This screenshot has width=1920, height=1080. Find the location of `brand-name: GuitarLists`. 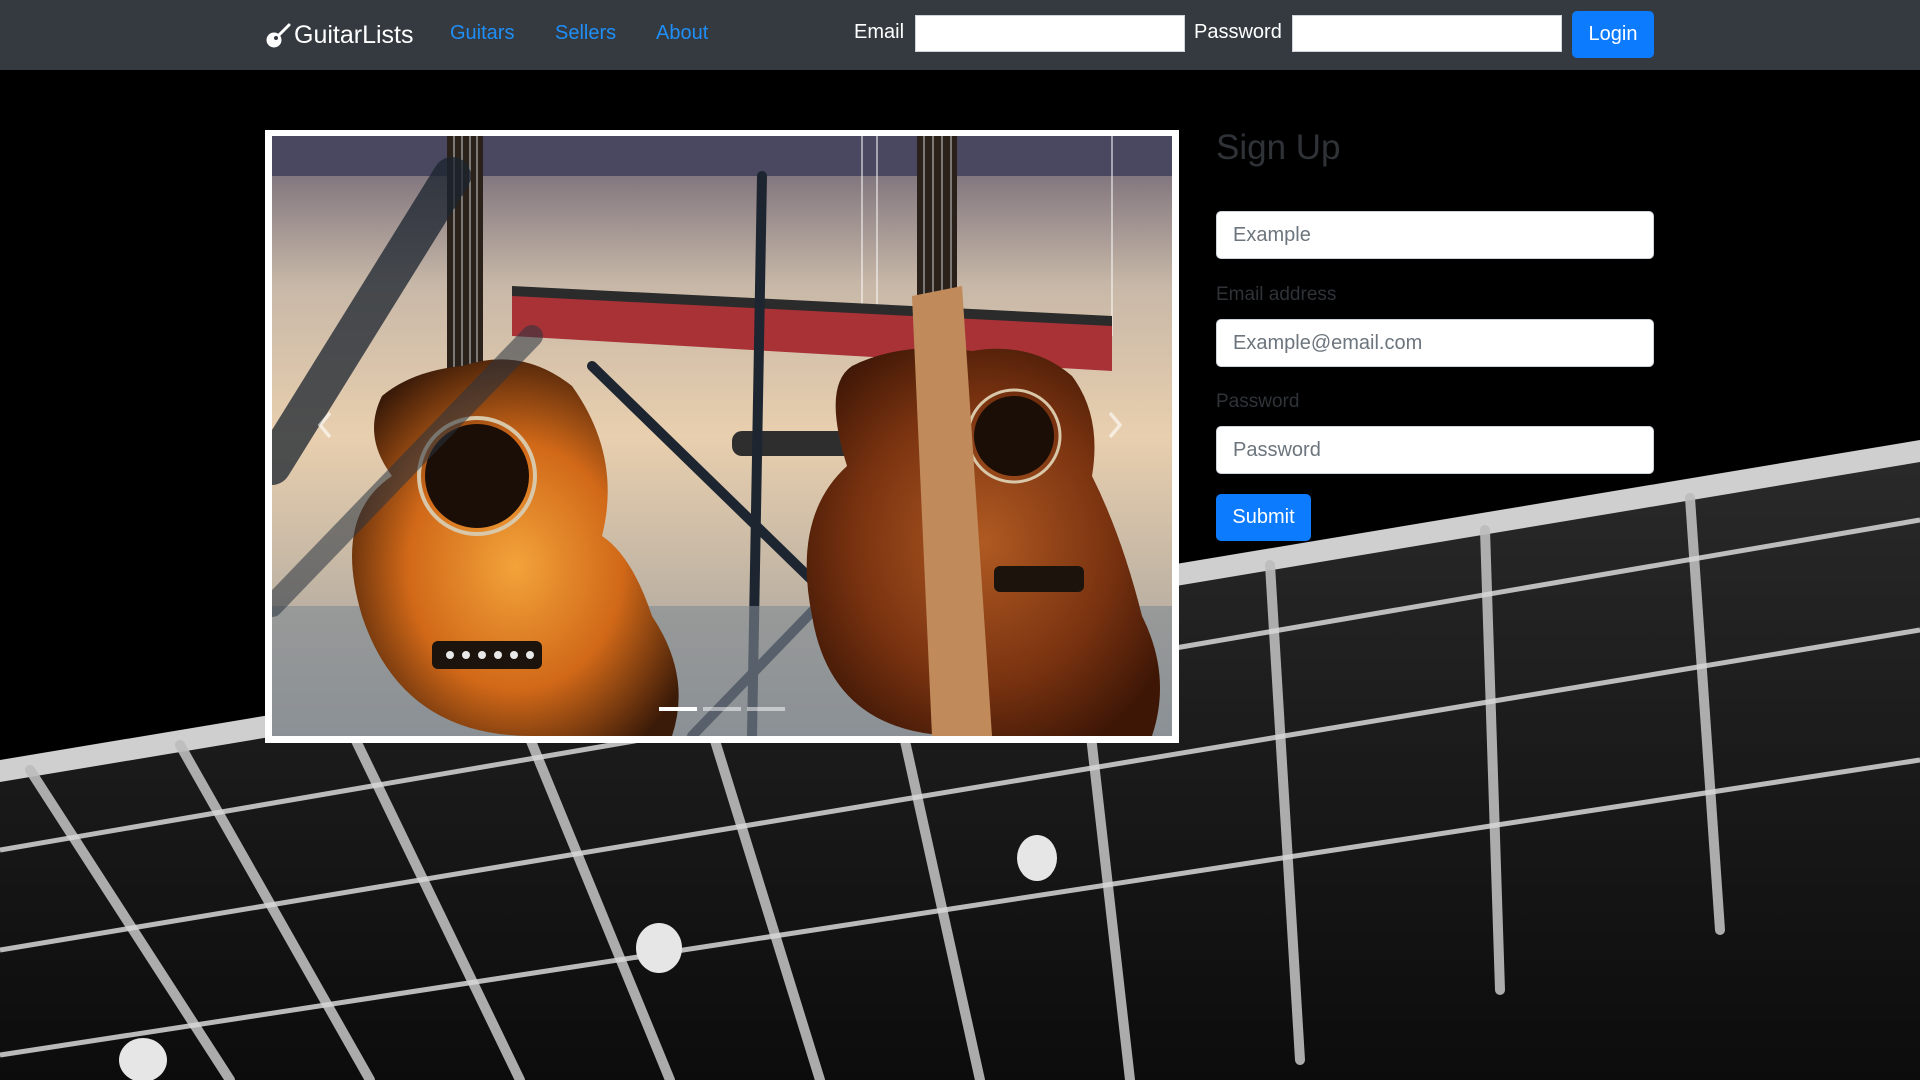

brand-name: GuitarLists is located at coordinates (354, 34).